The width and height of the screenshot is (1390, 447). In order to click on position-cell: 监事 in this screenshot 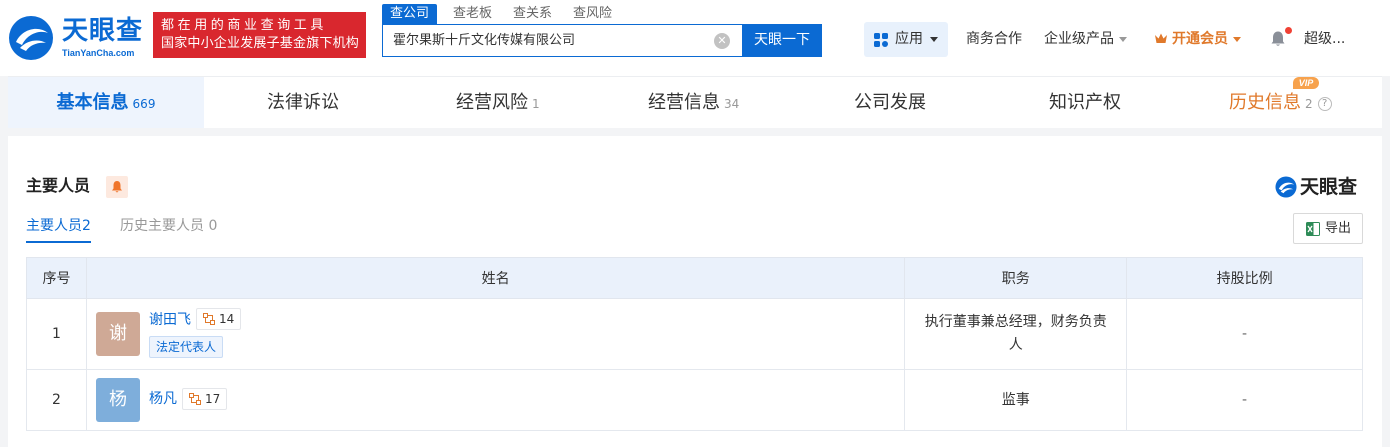, I will do `click(1016, 400)`.